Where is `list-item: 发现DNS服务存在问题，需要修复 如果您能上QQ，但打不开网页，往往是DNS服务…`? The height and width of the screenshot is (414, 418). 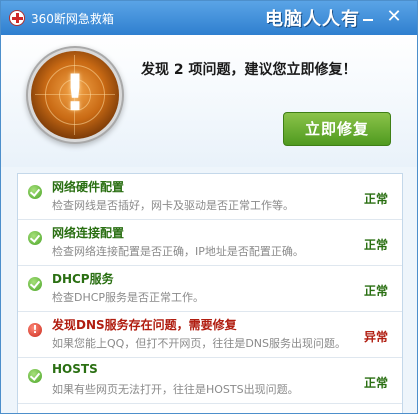 list-item: 发现DNS服务存在问题，需要修复 如果您能上QQ，但打不开网页，往往是DNS服务… is located at coordinates (210, 335).